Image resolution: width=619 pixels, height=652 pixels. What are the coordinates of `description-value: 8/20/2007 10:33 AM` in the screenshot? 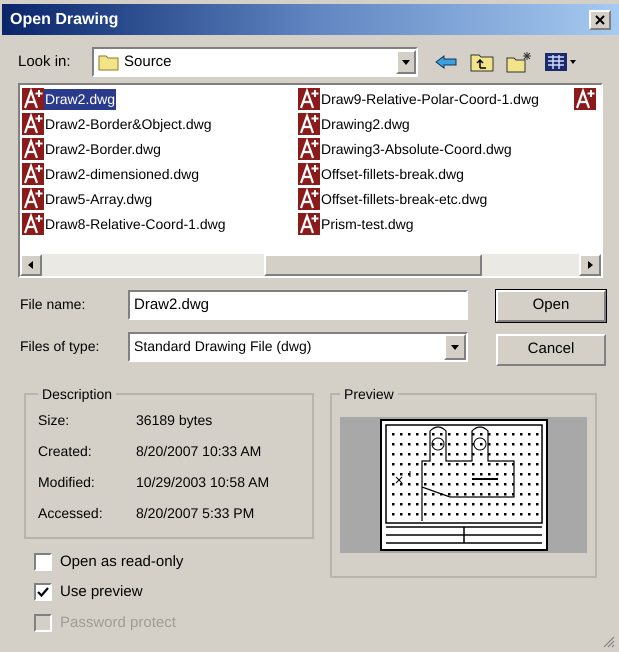 It's located at (199, 451).